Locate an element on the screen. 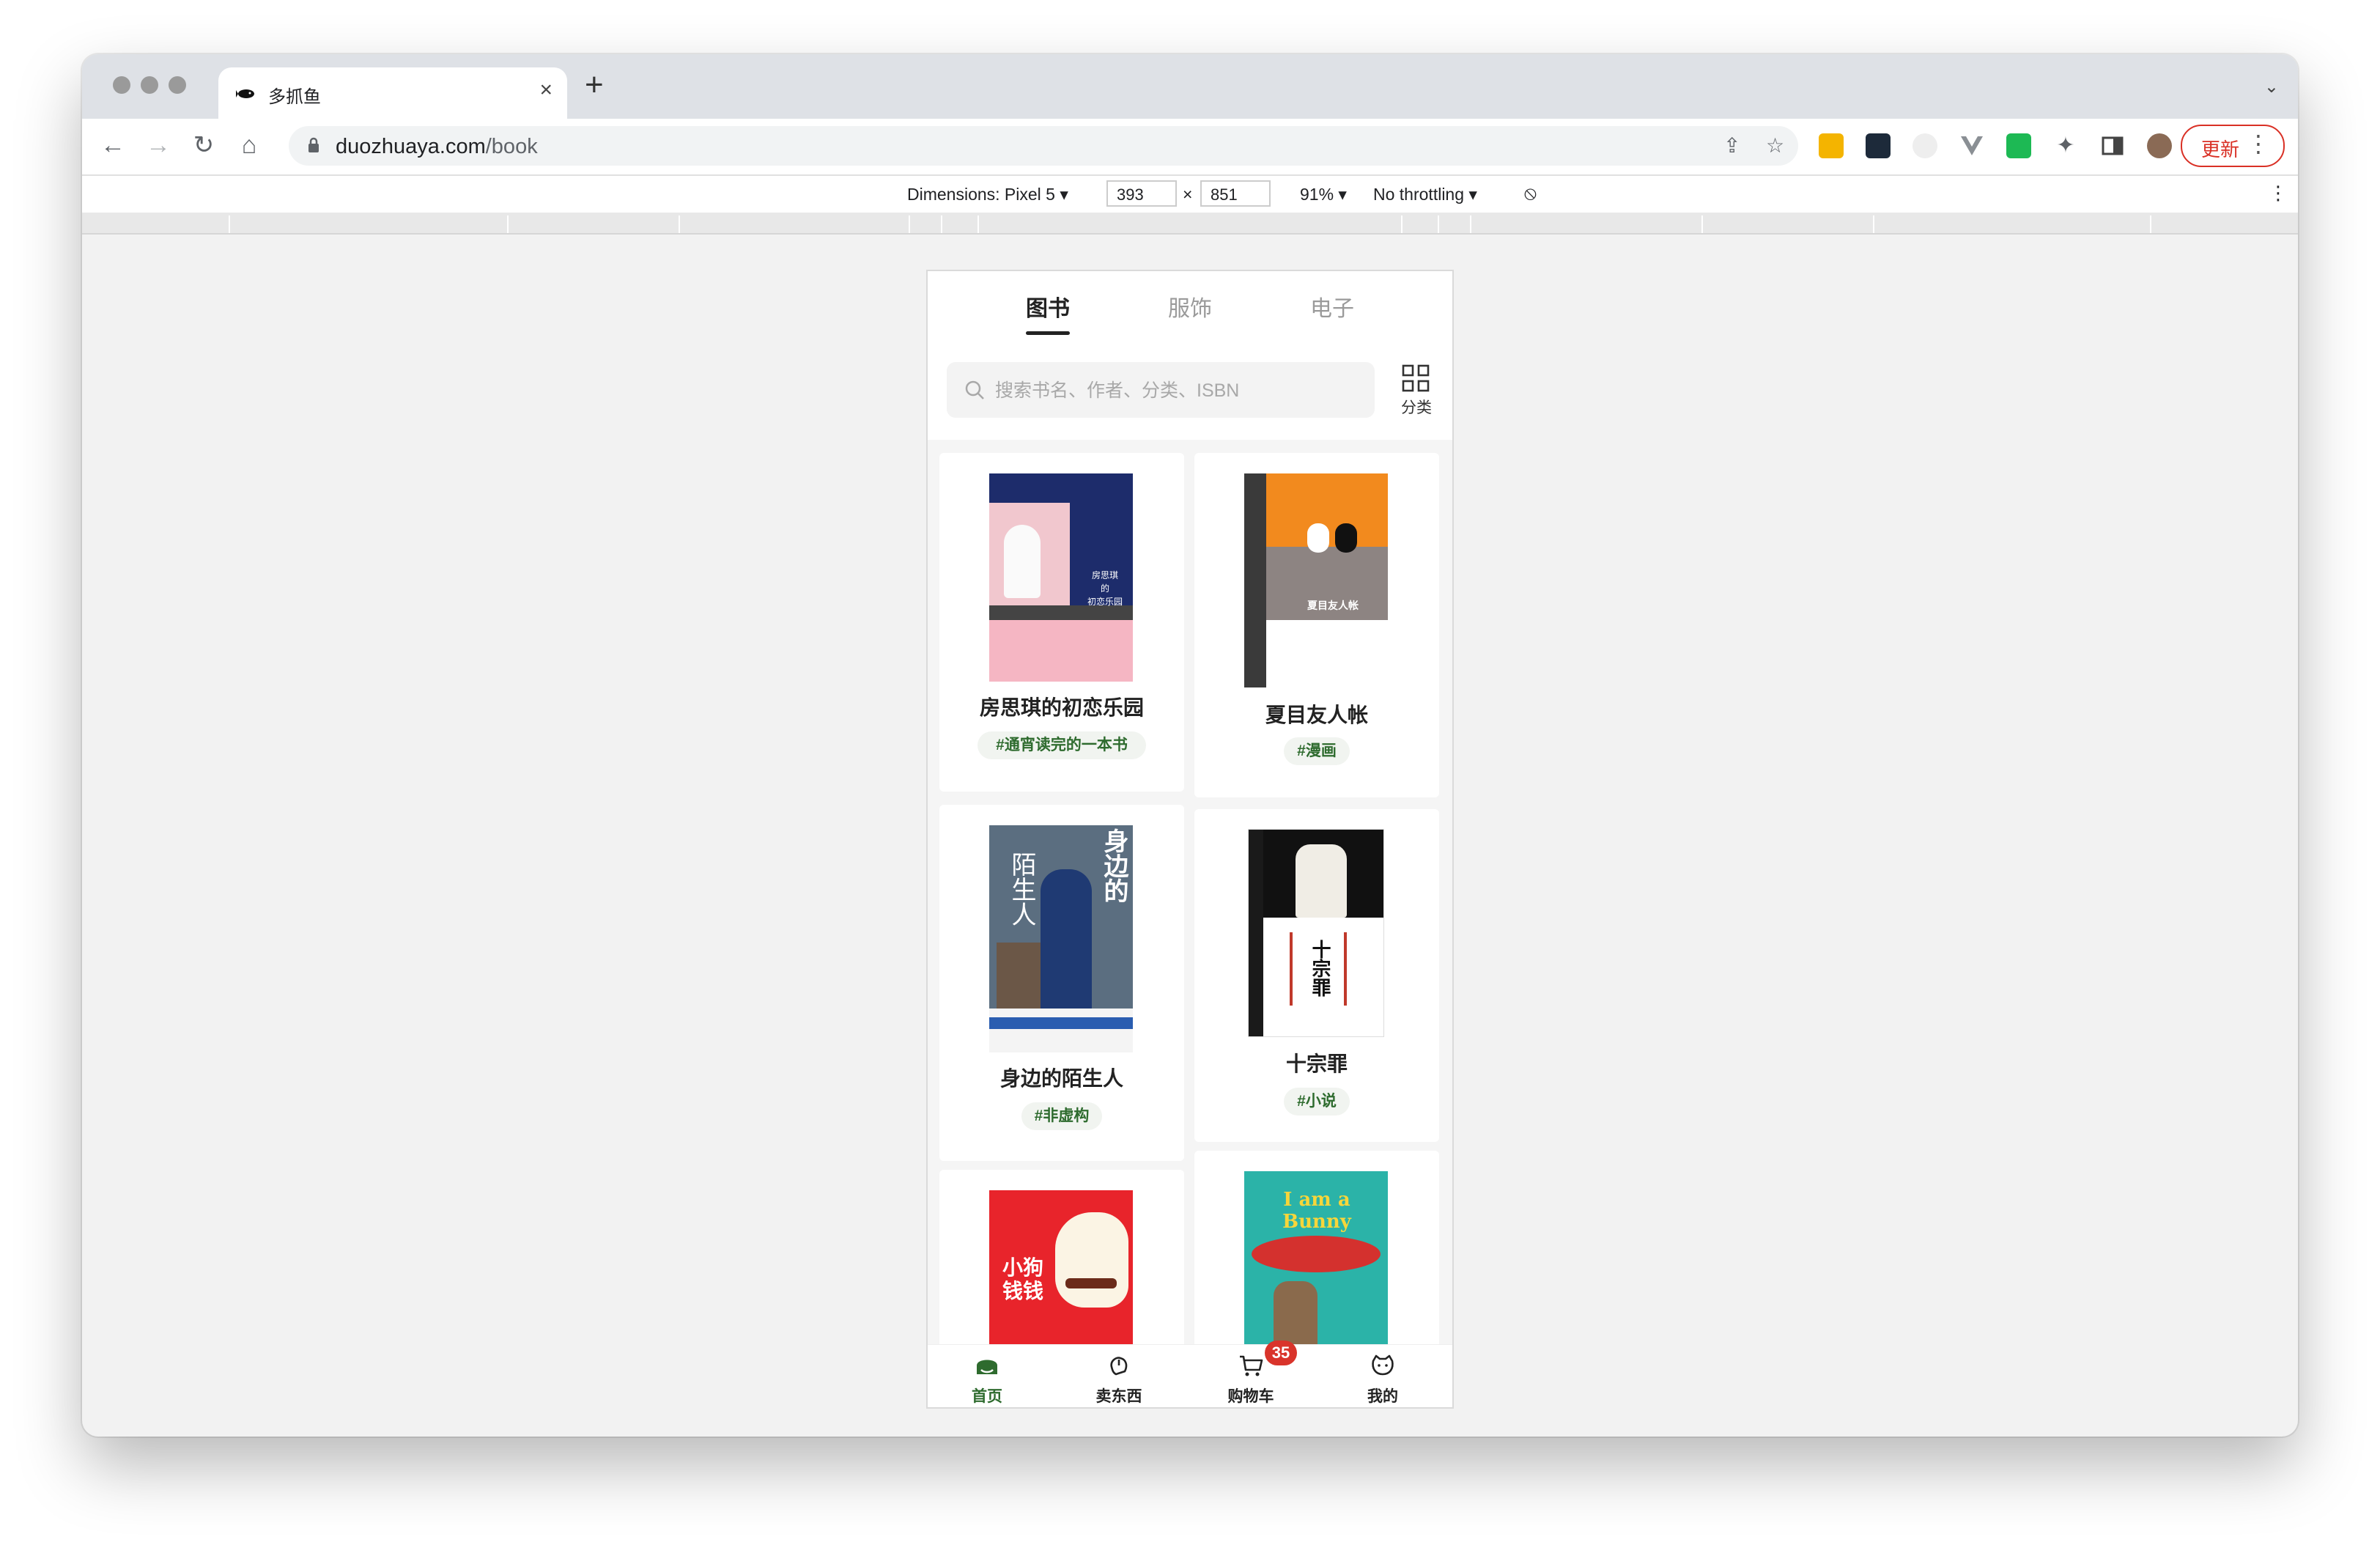 This screenshot has height=1545, width=2380. tabbar-label: 购物车 is located at coordinates (1250, 1396).